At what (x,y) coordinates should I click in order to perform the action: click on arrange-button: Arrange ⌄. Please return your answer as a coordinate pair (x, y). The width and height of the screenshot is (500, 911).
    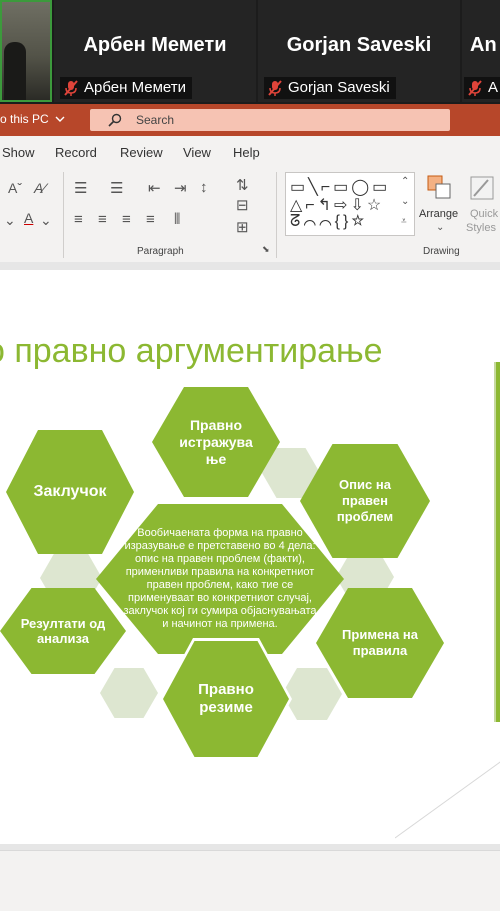
    Looking at the image, I should click on (440, 205).